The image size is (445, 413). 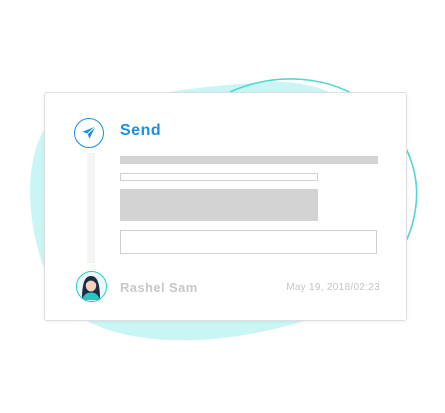 I want to click on message-input, so click(x=248, y=242).